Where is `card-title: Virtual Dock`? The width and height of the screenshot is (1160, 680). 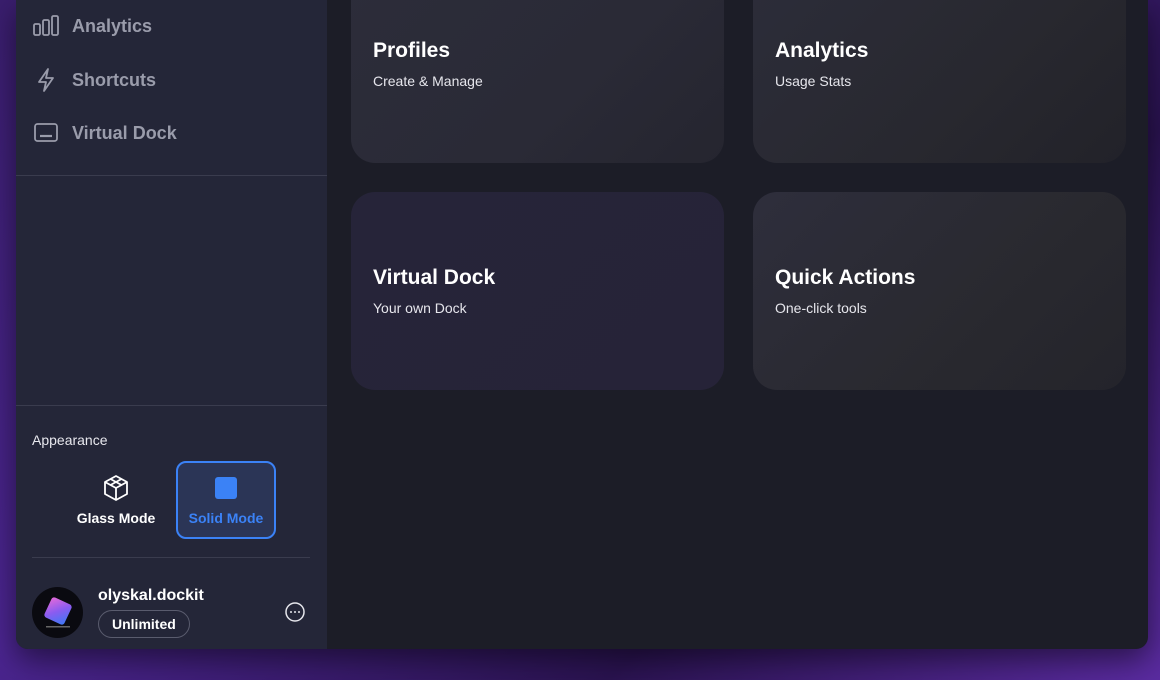 card-title: Virtual Dock is located at coordinates (434, 277).